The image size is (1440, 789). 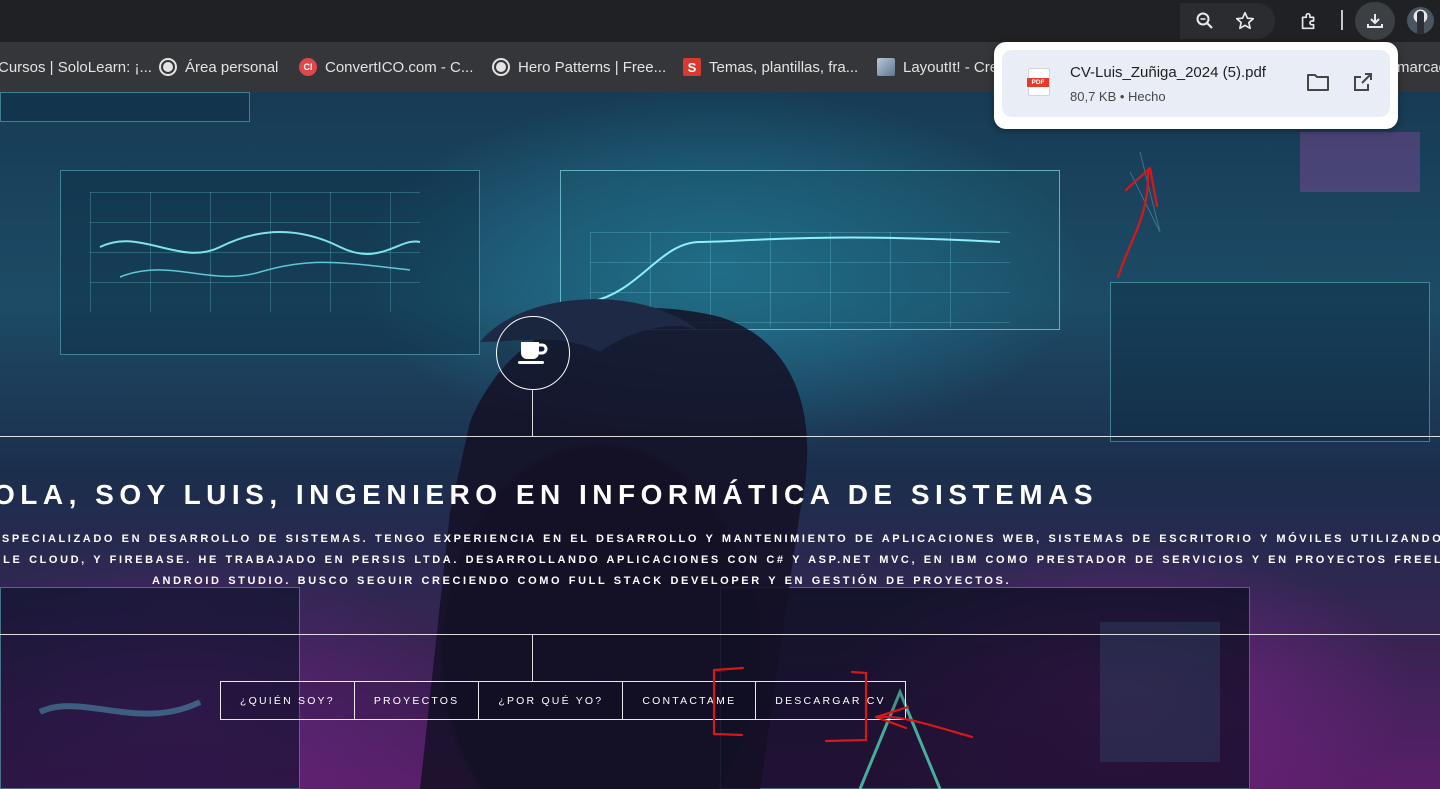 I want to click on coffee-badge, so click(x=533, y=353).